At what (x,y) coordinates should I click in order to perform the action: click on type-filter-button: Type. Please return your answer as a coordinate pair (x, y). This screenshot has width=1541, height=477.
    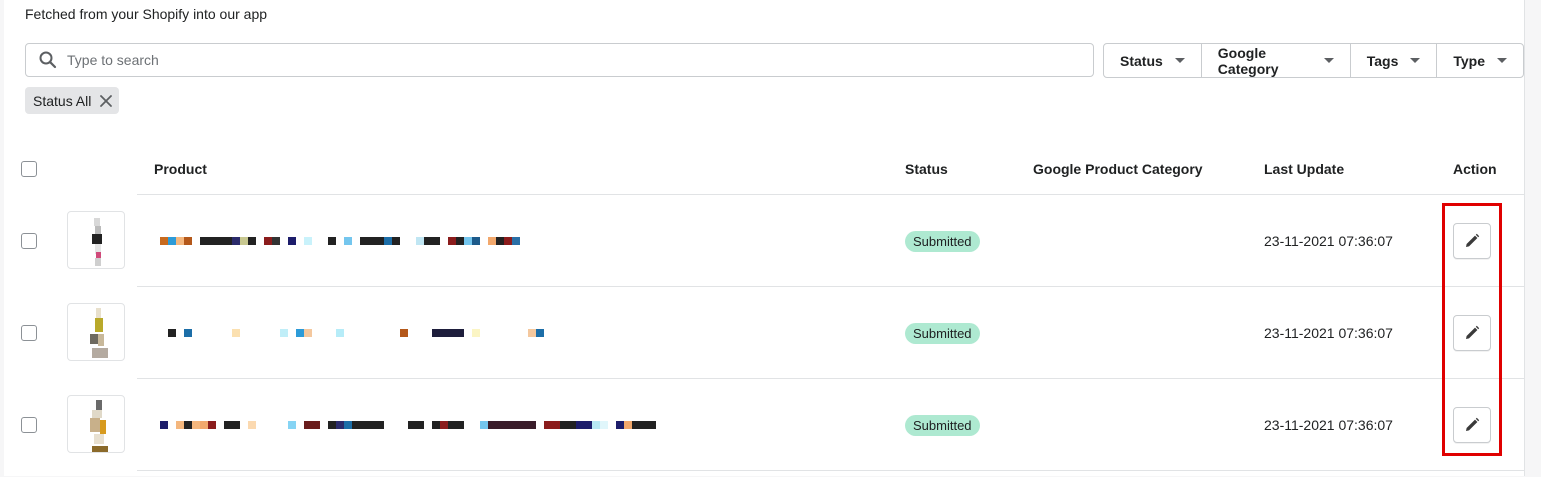
    Looking at the image, I should click on (1480, 60).